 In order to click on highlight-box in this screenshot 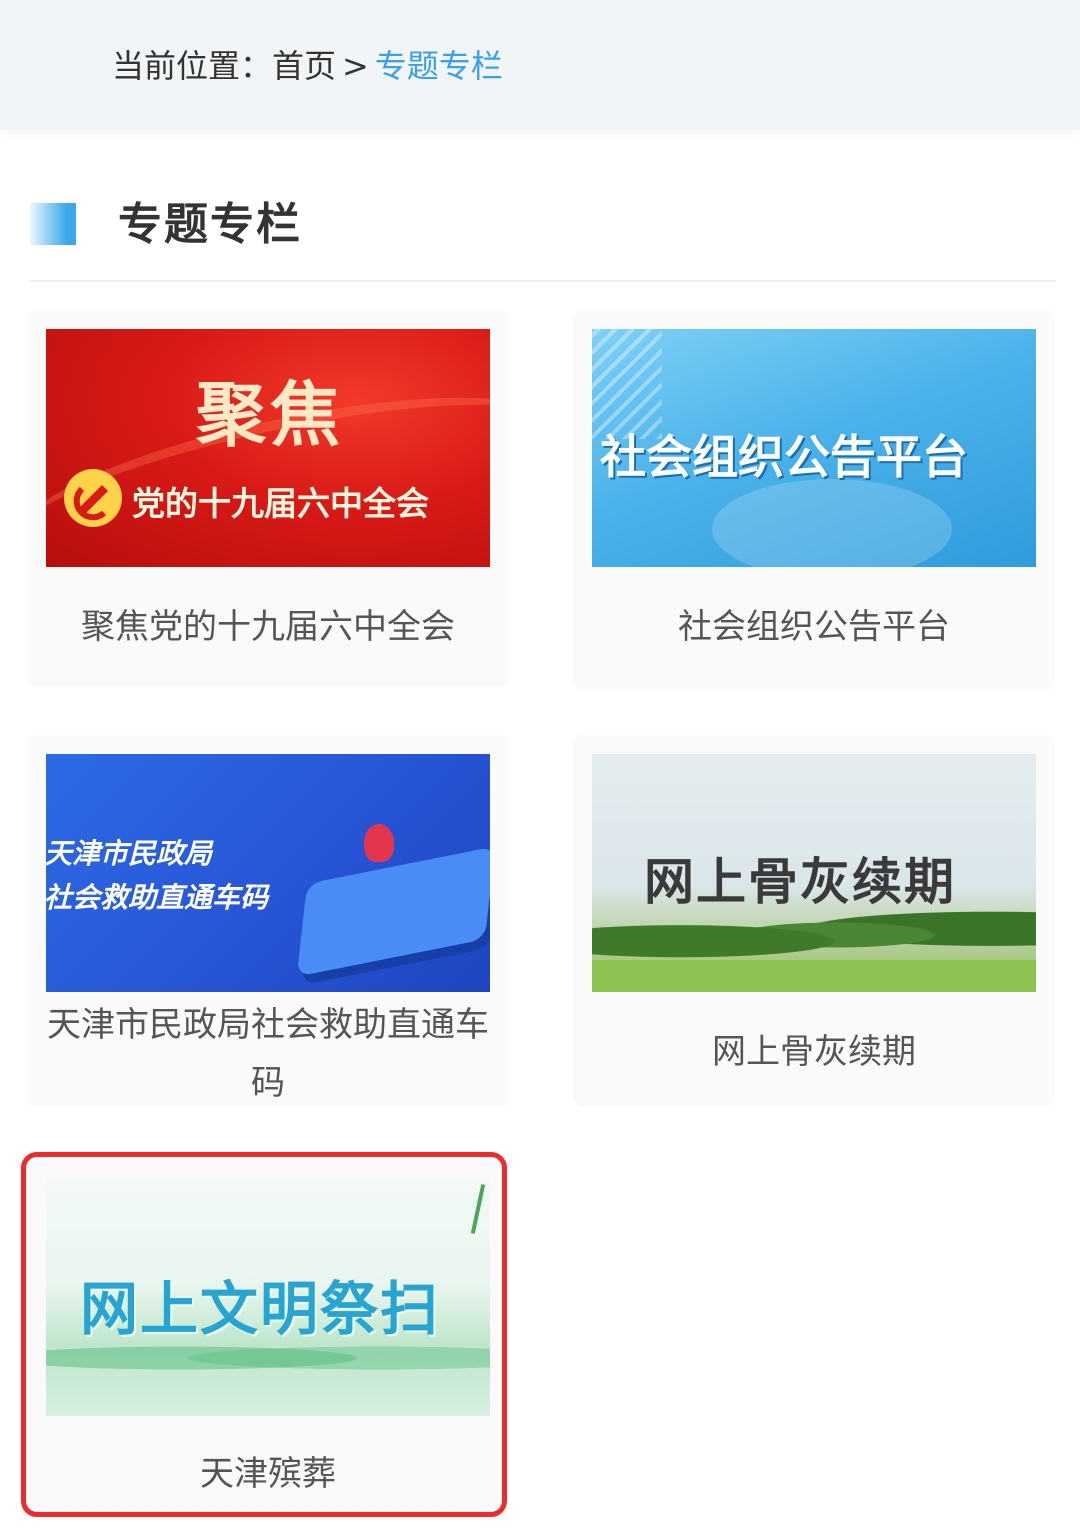, I will do `click(264, 1334)`.